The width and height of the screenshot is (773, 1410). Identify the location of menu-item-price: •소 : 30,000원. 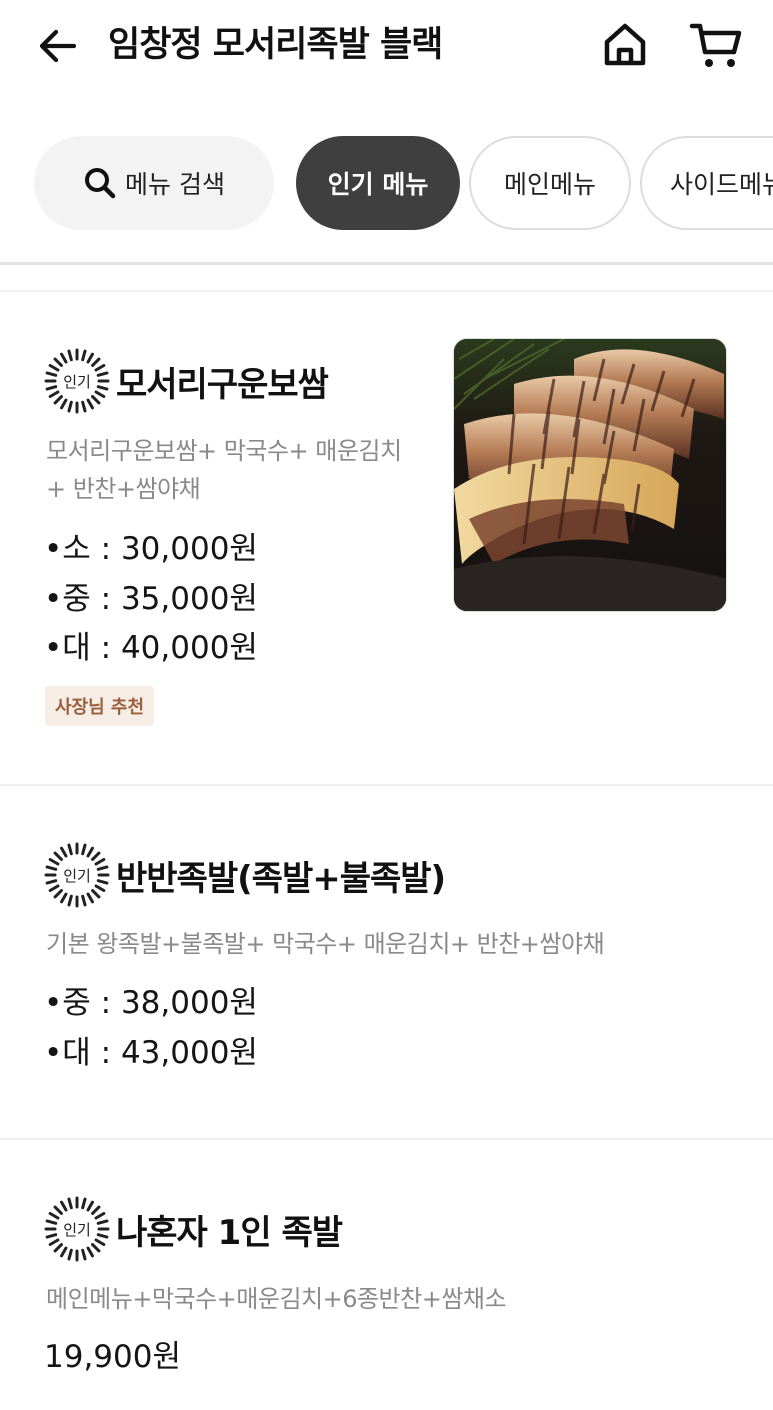
(151, 549).